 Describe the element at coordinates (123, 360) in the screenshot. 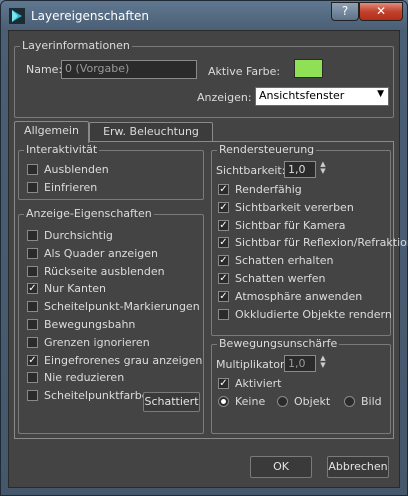

I see `checkbox-label: Eingefrorenes grau anzeigen` at that location.